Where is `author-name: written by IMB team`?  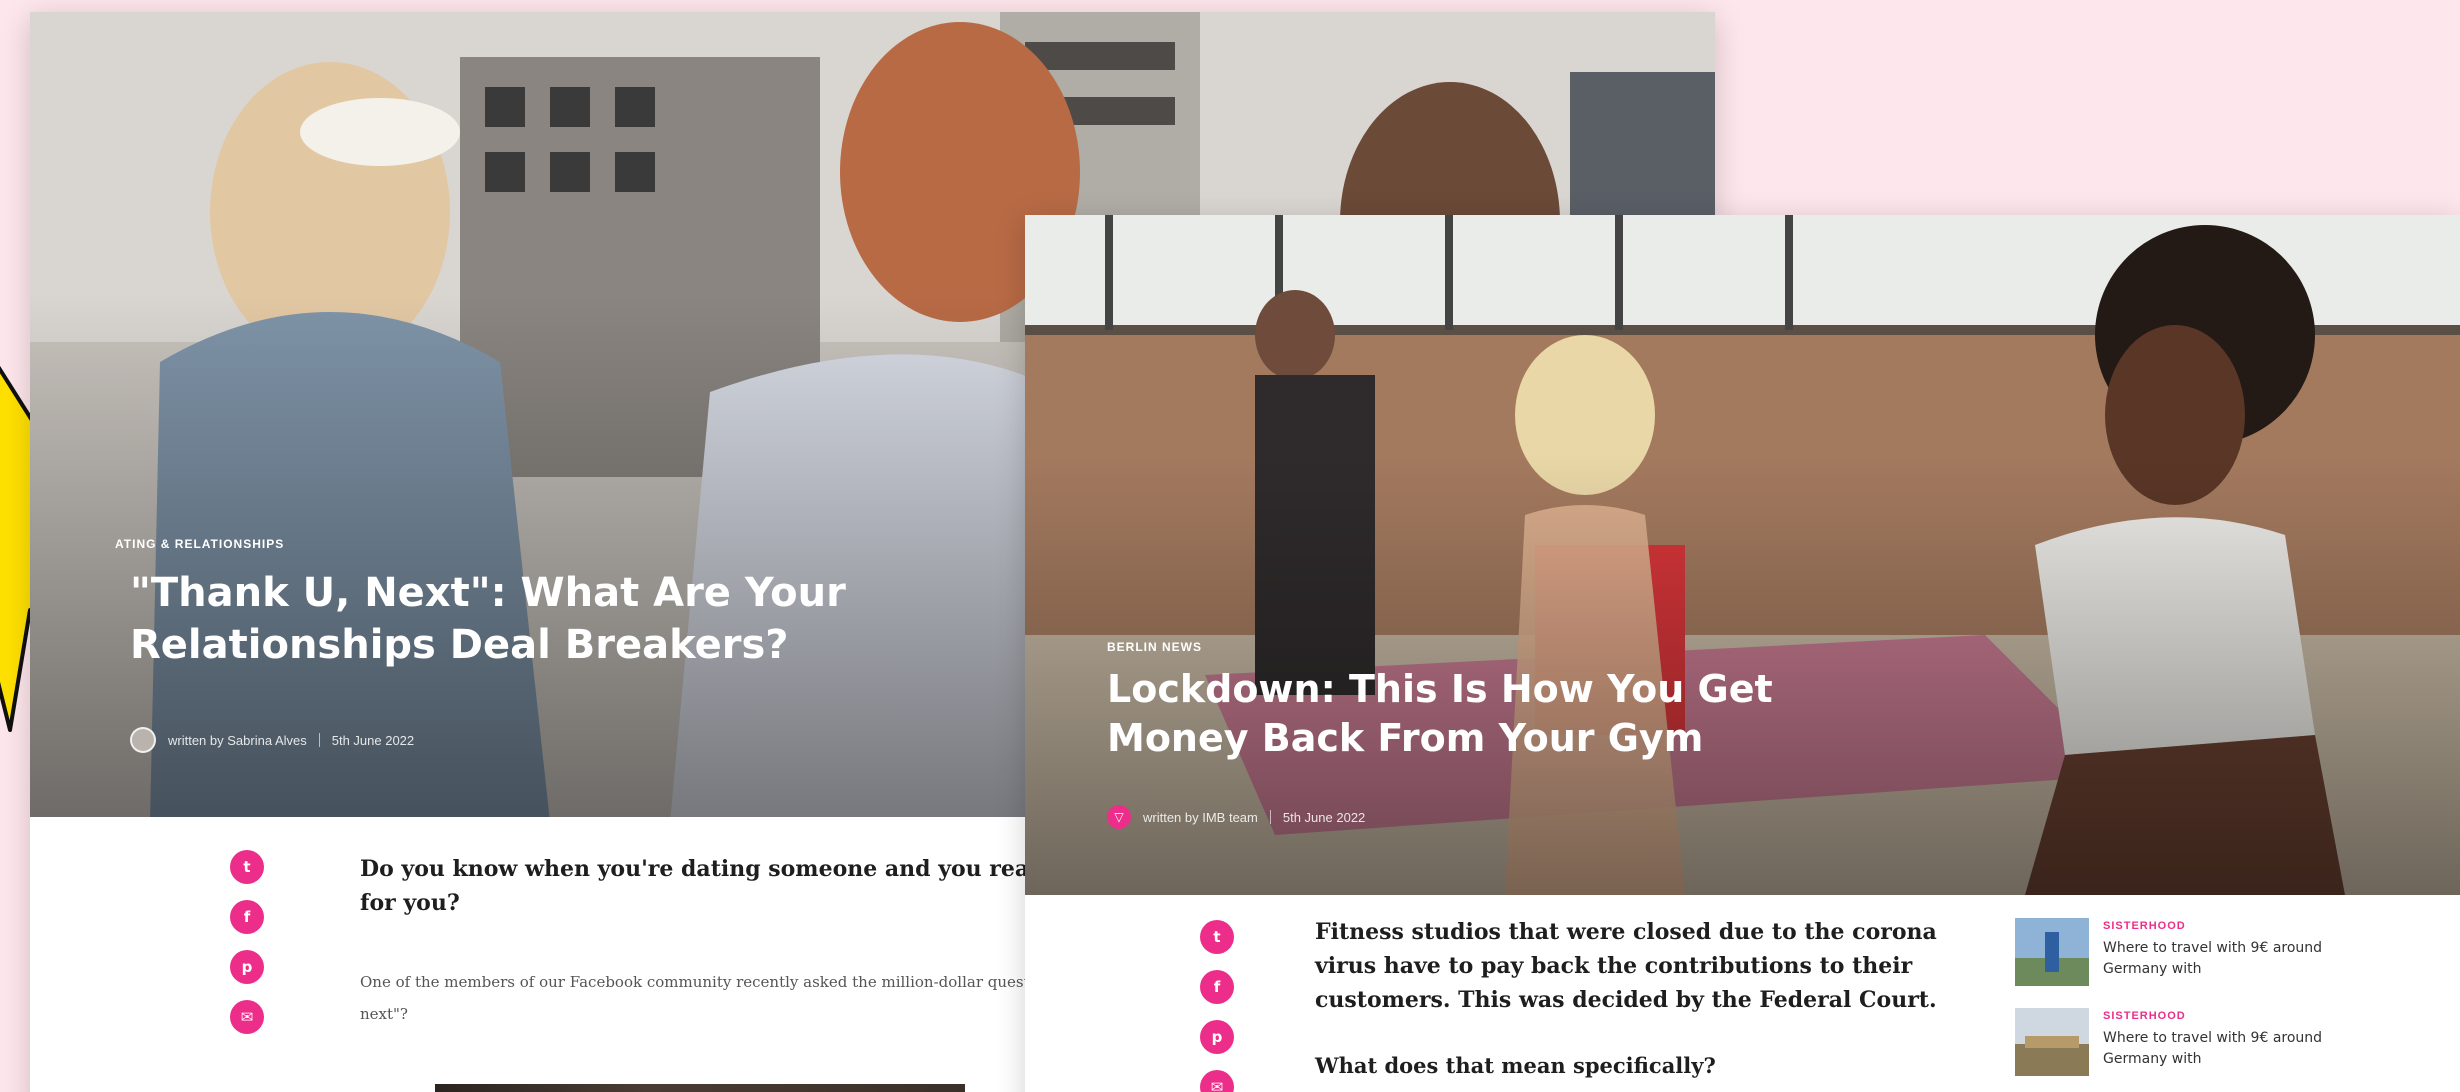 author-name: written by IMB team is located at coordinates (1200, 817).